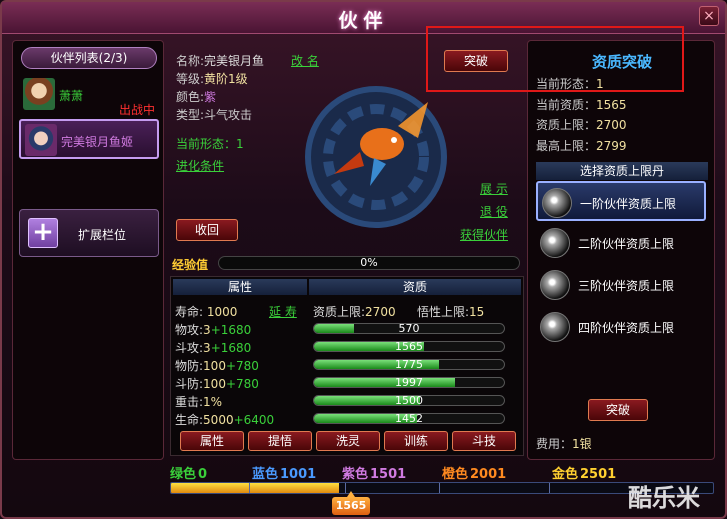 This screenshot has height=519, width=727. I want to click on value: 1565, so click(611, 105).